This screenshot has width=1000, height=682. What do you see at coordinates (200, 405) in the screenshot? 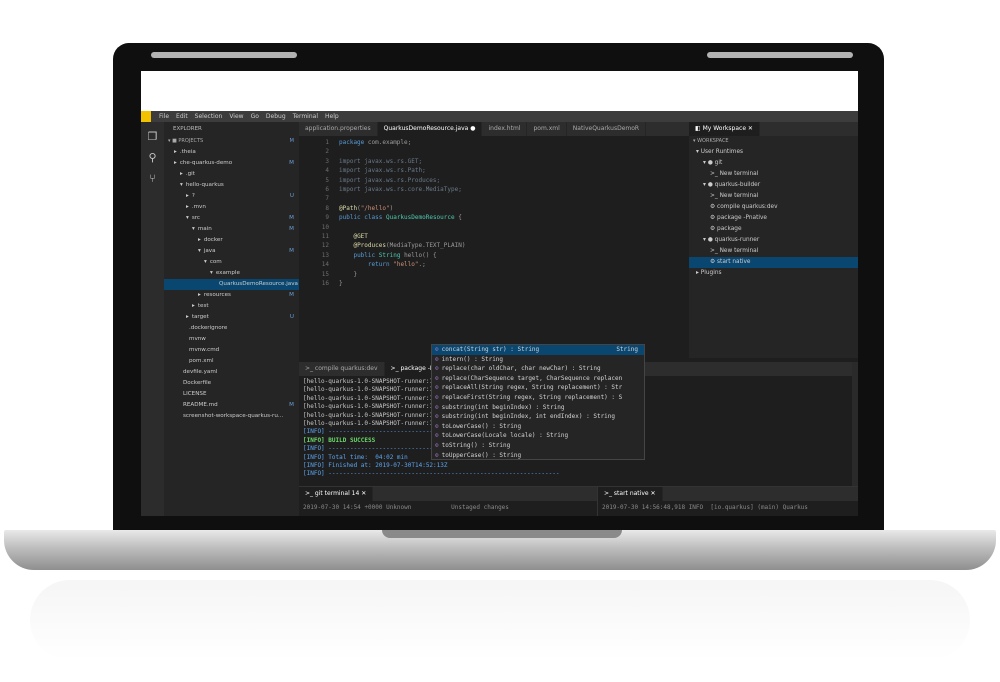
I see `tree-item-label: README.md` at bounding box center [200, 405].